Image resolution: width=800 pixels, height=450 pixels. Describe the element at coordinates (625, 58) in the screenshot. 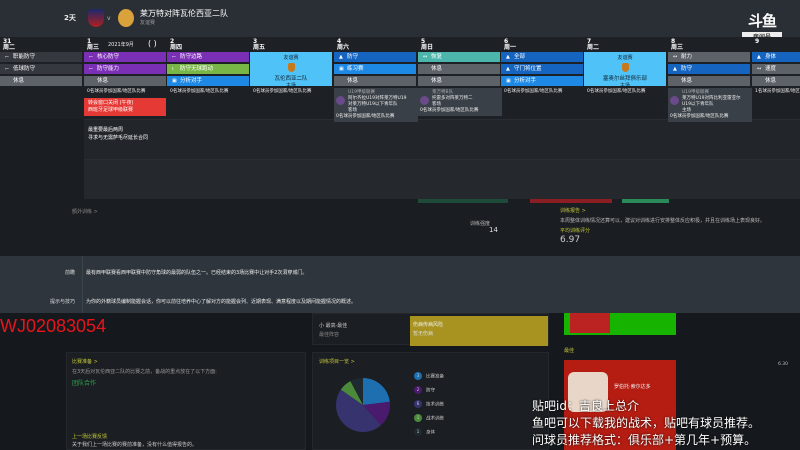

I see `match-type: 友谊赛` at that location.